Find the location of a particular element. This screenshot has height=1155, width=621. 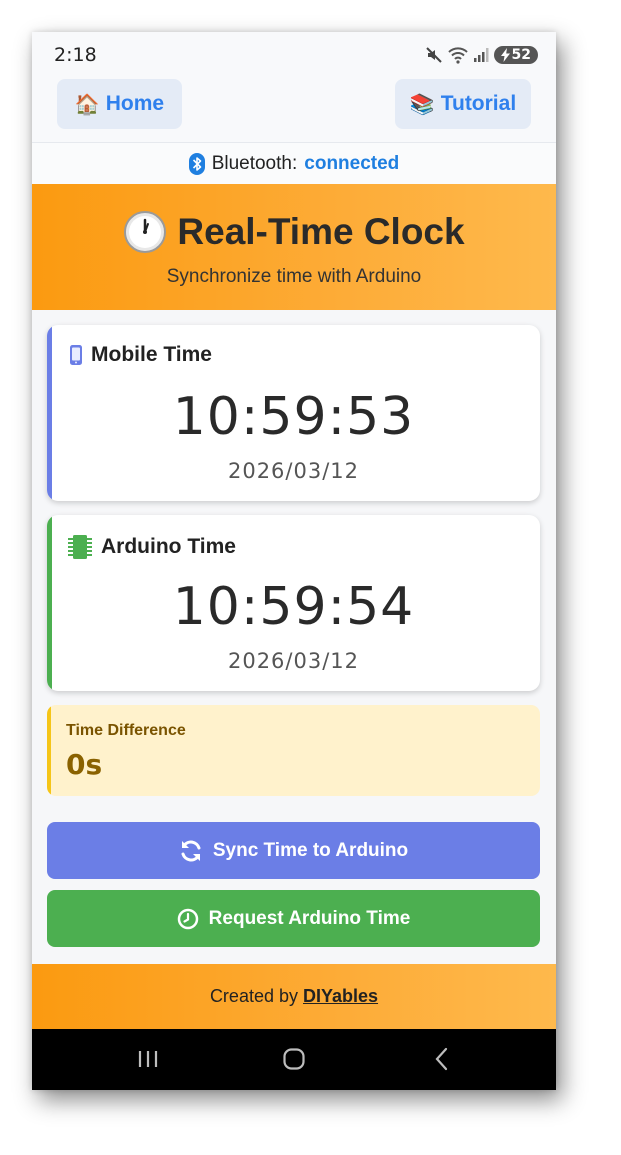

arduino-time-value: 10:59:54 is located at coordinates (293, 607).